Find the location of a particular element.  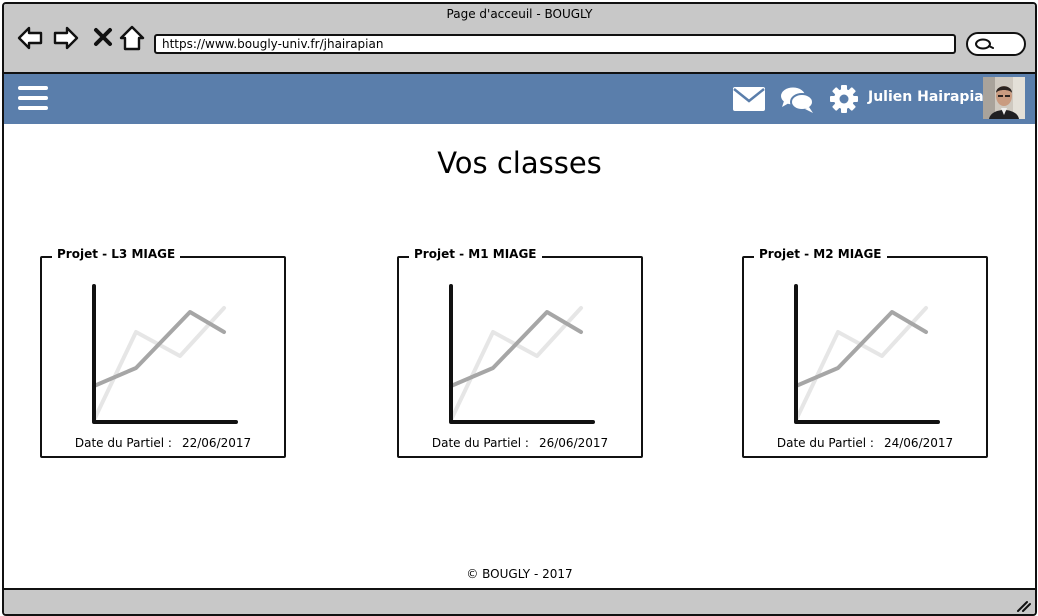

forward-arrow-icon is located at coordinates (66, 38).